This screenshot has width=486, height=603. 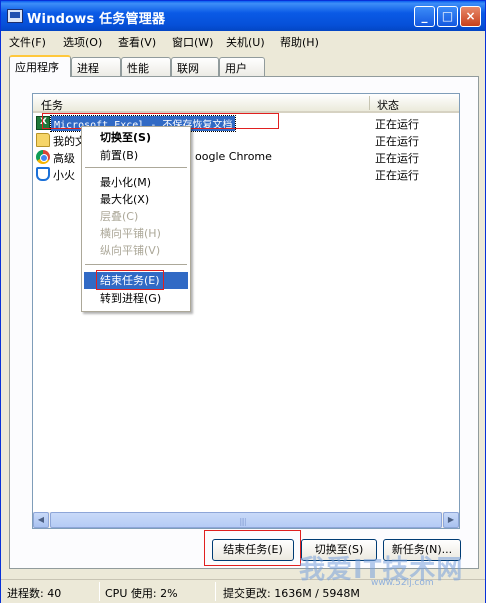 I want to click on site-watermark-url: www.52ij.com, so click(x=402, y=583).